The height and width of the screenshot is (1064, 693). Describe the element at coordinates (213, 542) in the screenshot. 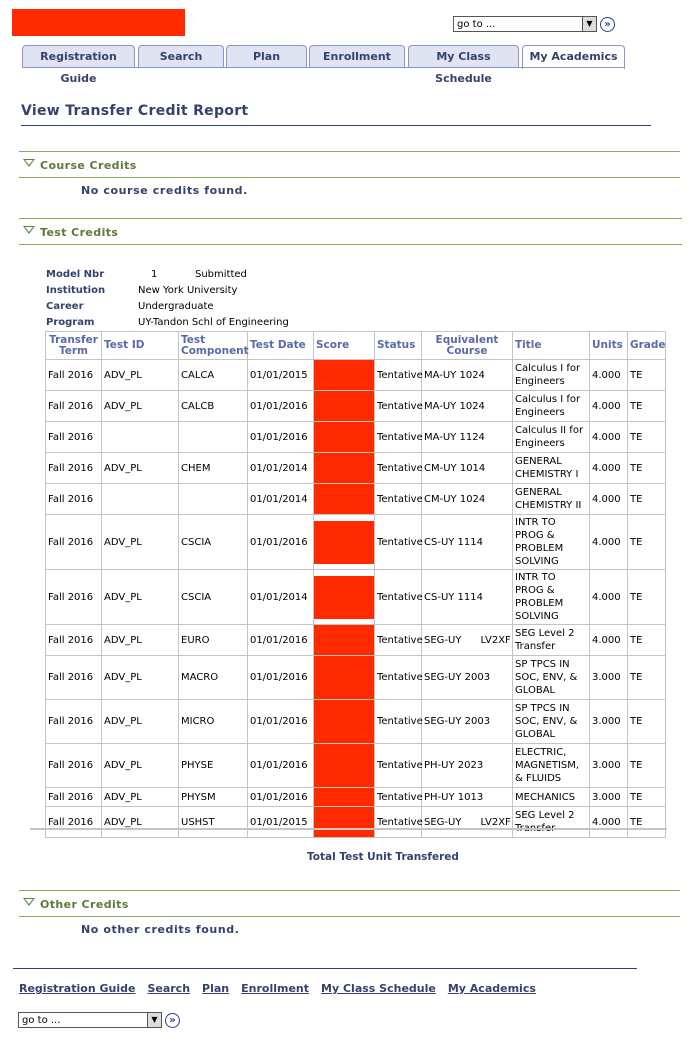

I see `cell-test-component: CSCIA` at that location.